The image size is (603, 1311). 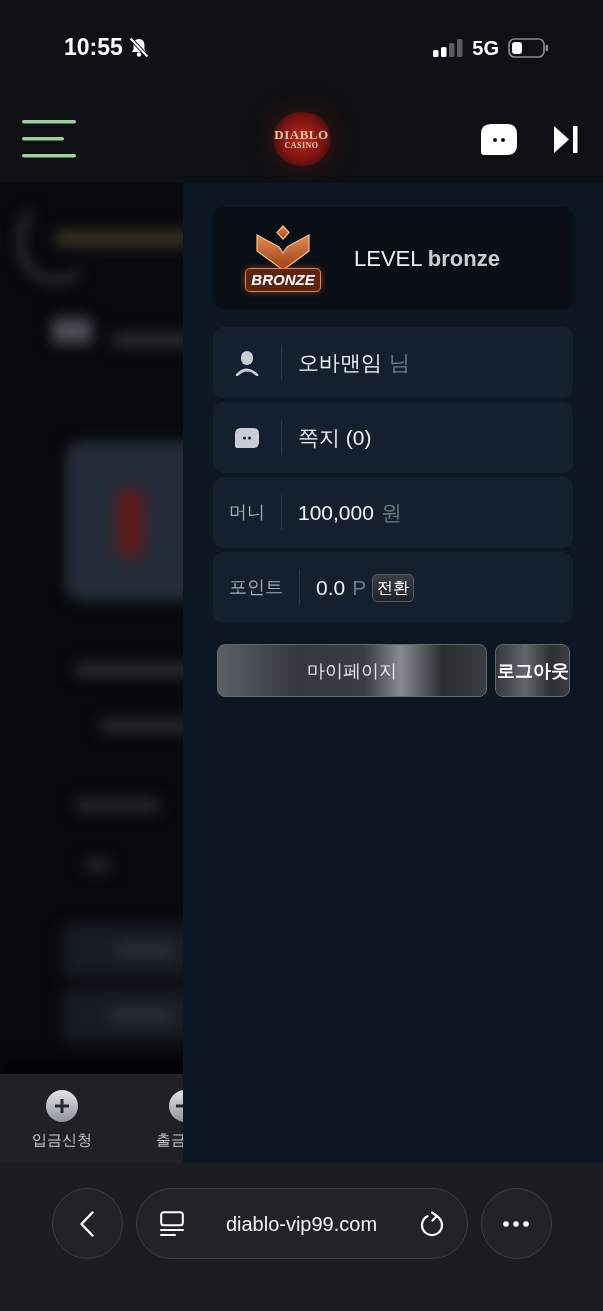 I want to click on row-value: 오바맨임, so click(x=340, y=362).